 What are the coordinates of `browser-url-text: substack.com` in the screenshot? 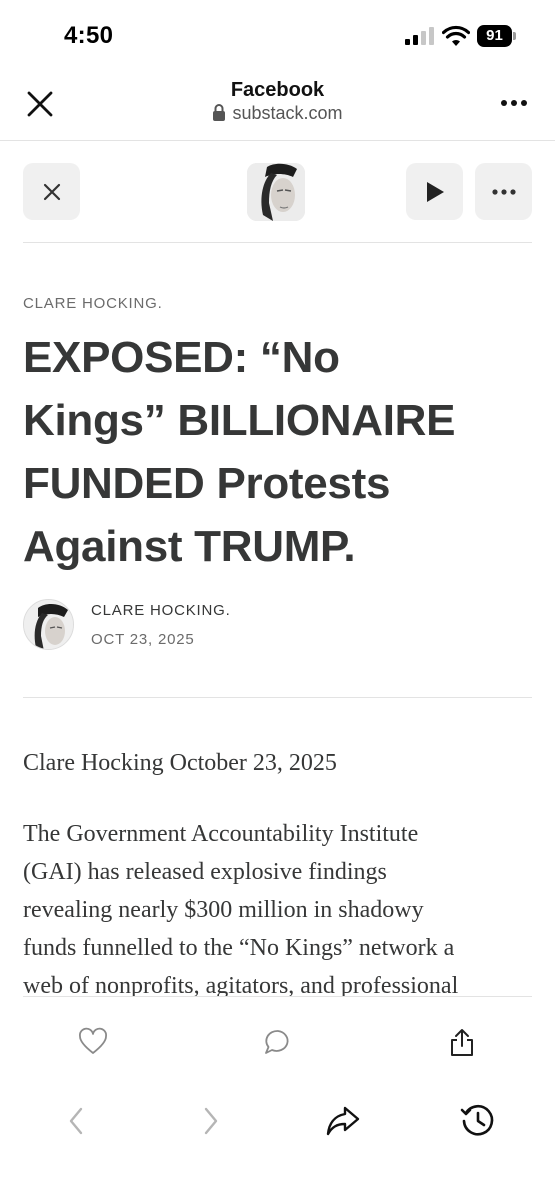 It's located at (287, 113).